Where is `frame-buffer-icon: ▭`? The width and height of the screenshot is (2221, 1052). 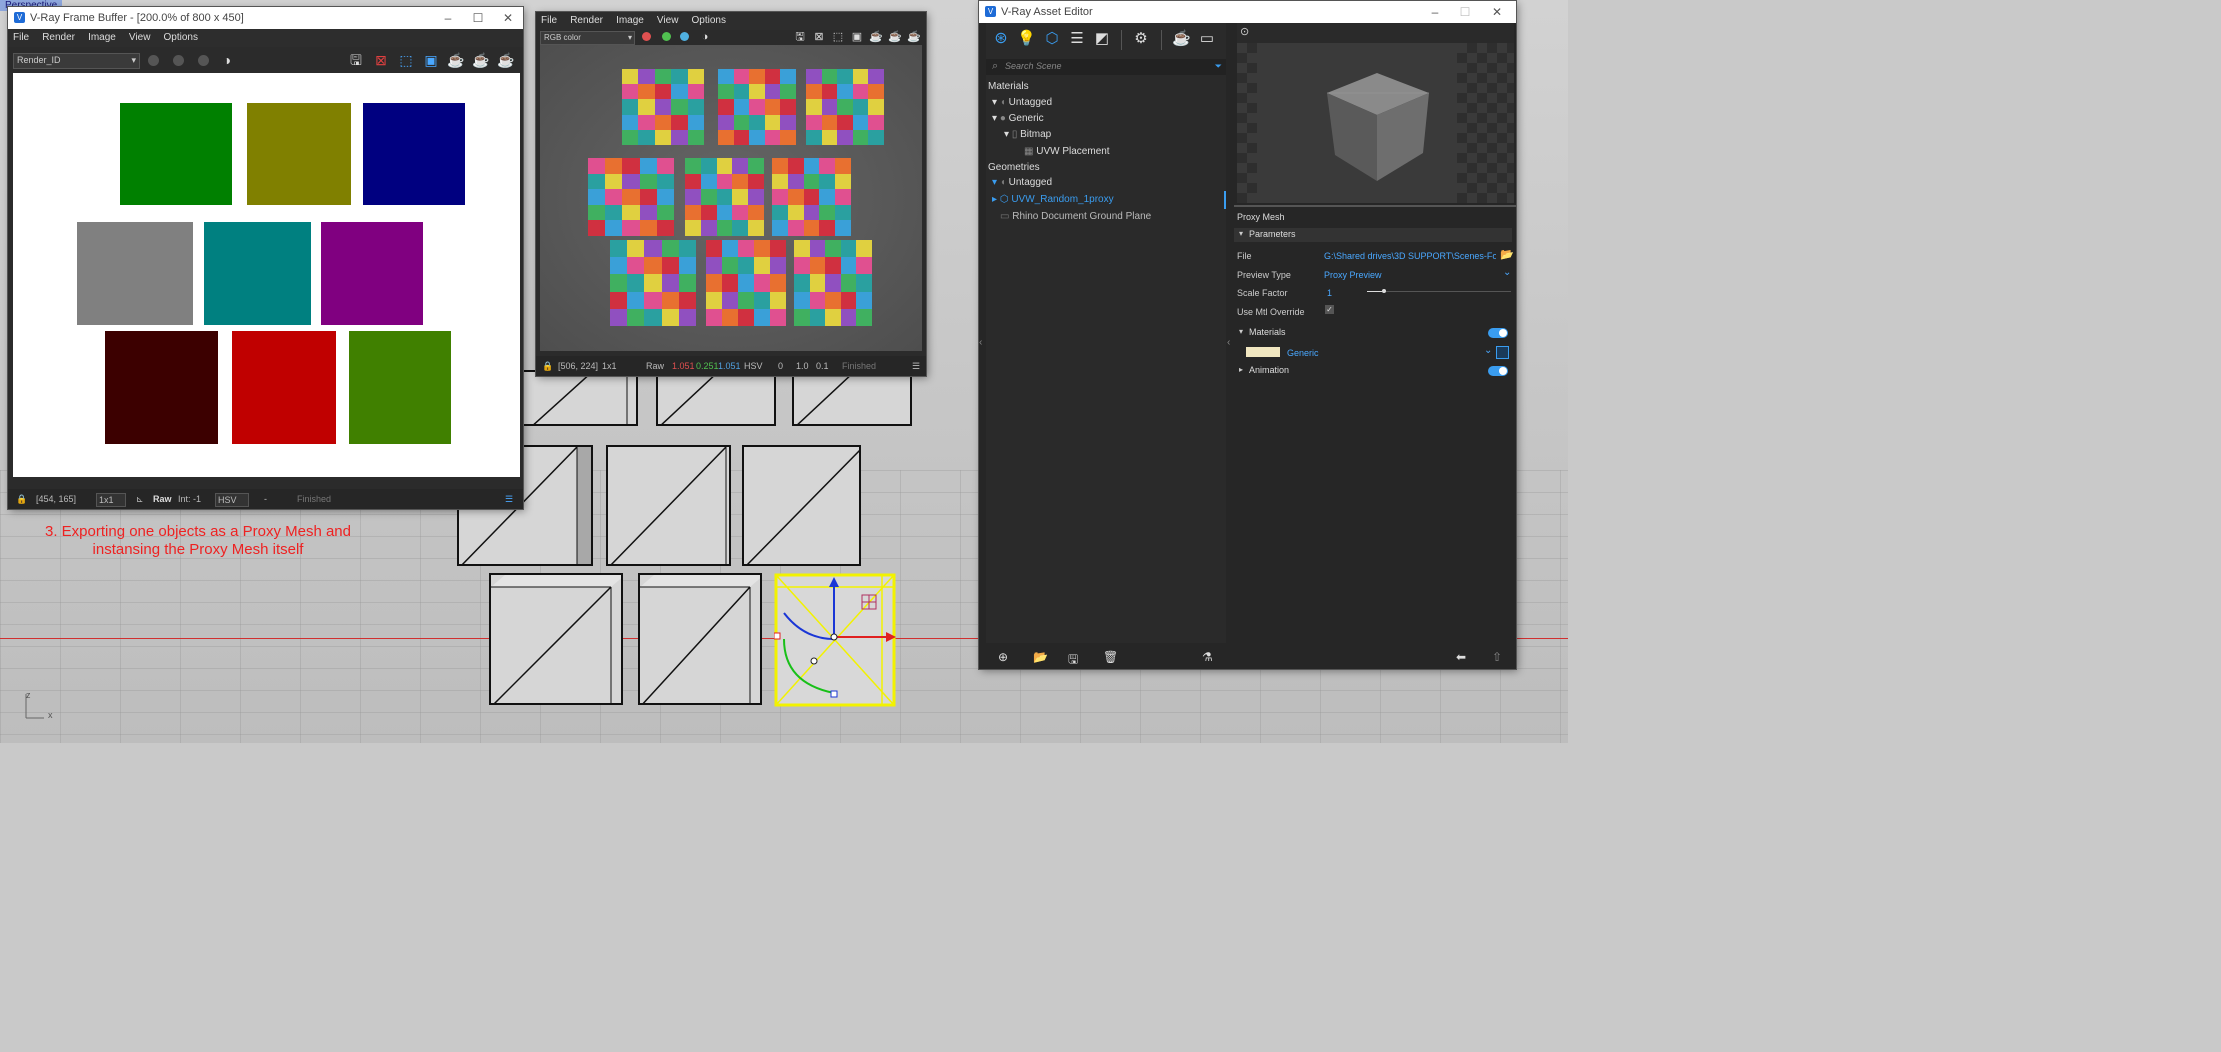 frame-buffer-icon: ▭ is located at coordinates (1207, 39).